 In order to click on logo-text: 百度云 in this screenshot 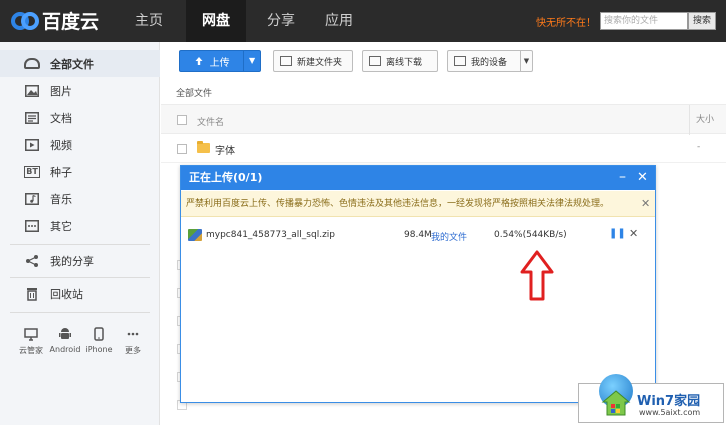, I will do `click(71, 22)`.